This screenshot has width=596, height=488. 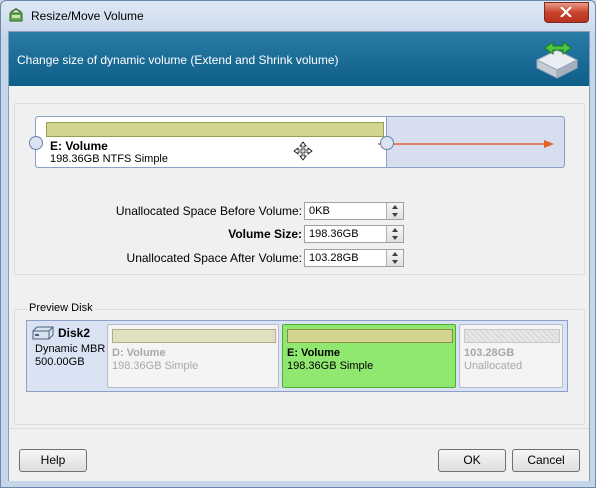 What do you see at coordinates (265, 234) in the screenshot?
I see `size-label: Volume Size:` at bounding box center [265, 234].